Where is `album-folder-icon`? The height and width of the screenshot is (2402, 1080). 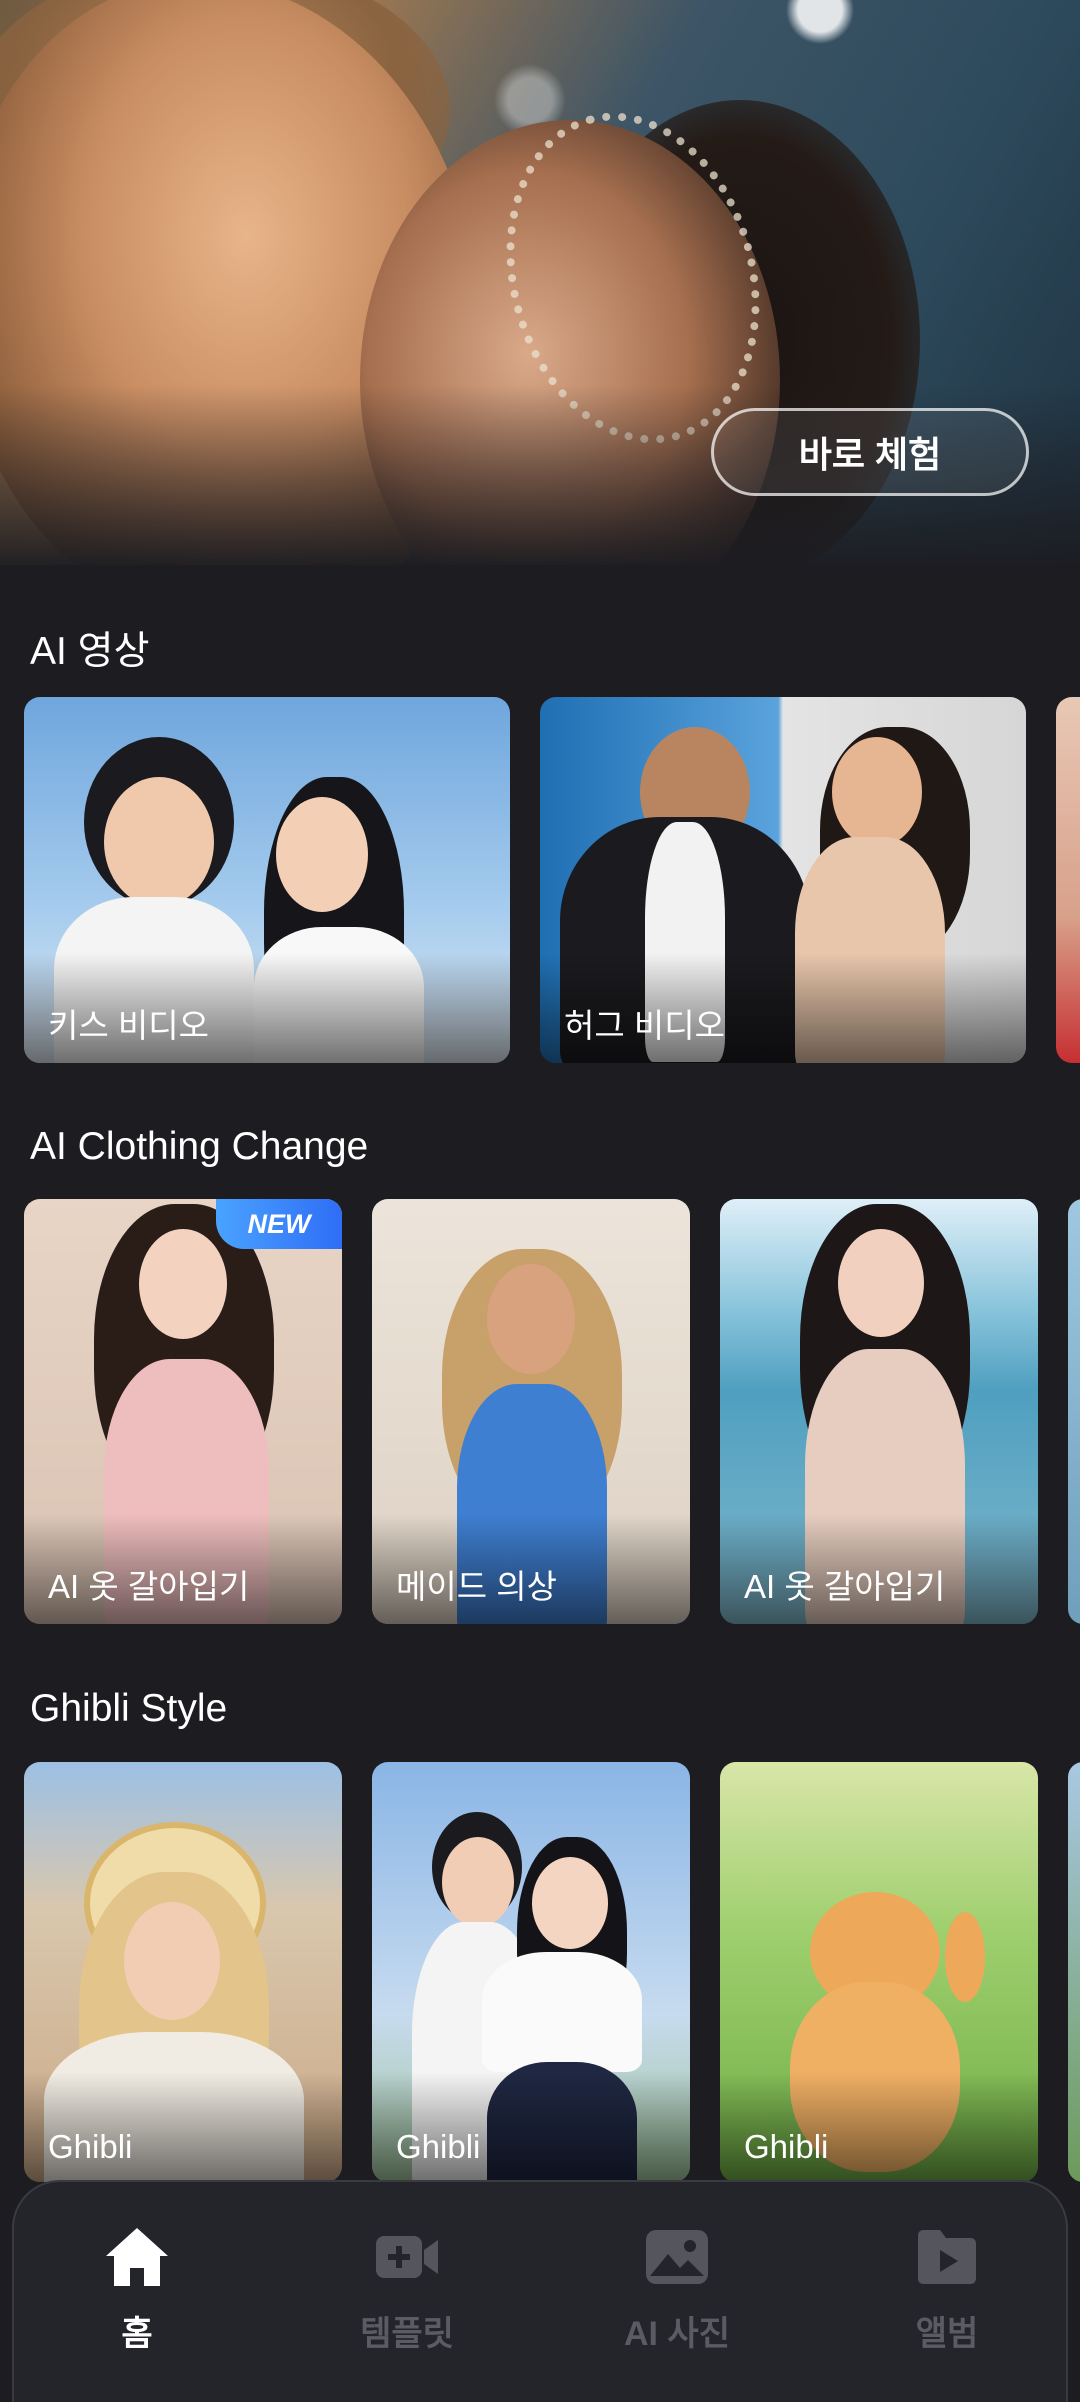 album-folder-icon is located at coordinates (947, 2257).